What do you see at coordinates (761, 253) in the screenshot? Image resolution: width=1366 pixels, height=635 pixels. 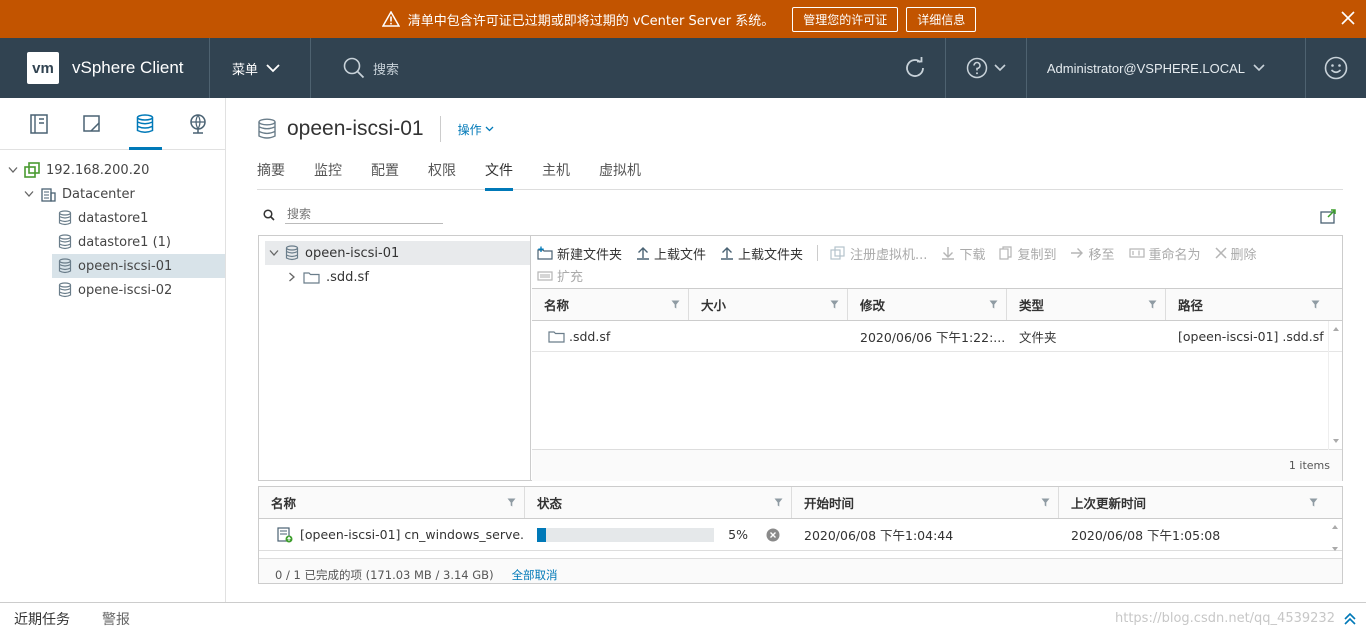 I see `upload-folder-button: 上载文件夹` at bounding box center [761, 253].